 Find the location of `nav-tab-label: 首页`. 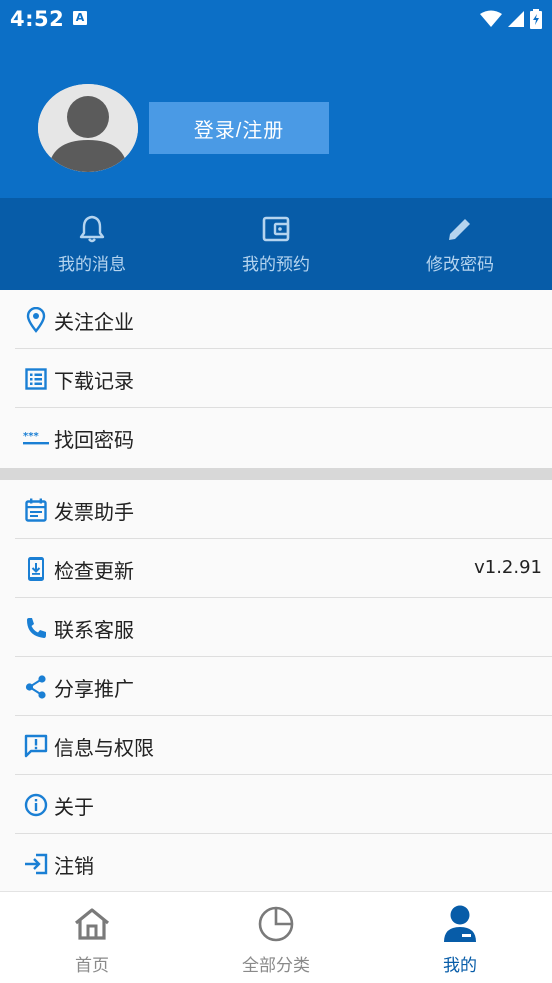

nav-tab-label: 首页 is located at coordinates (92, 966).